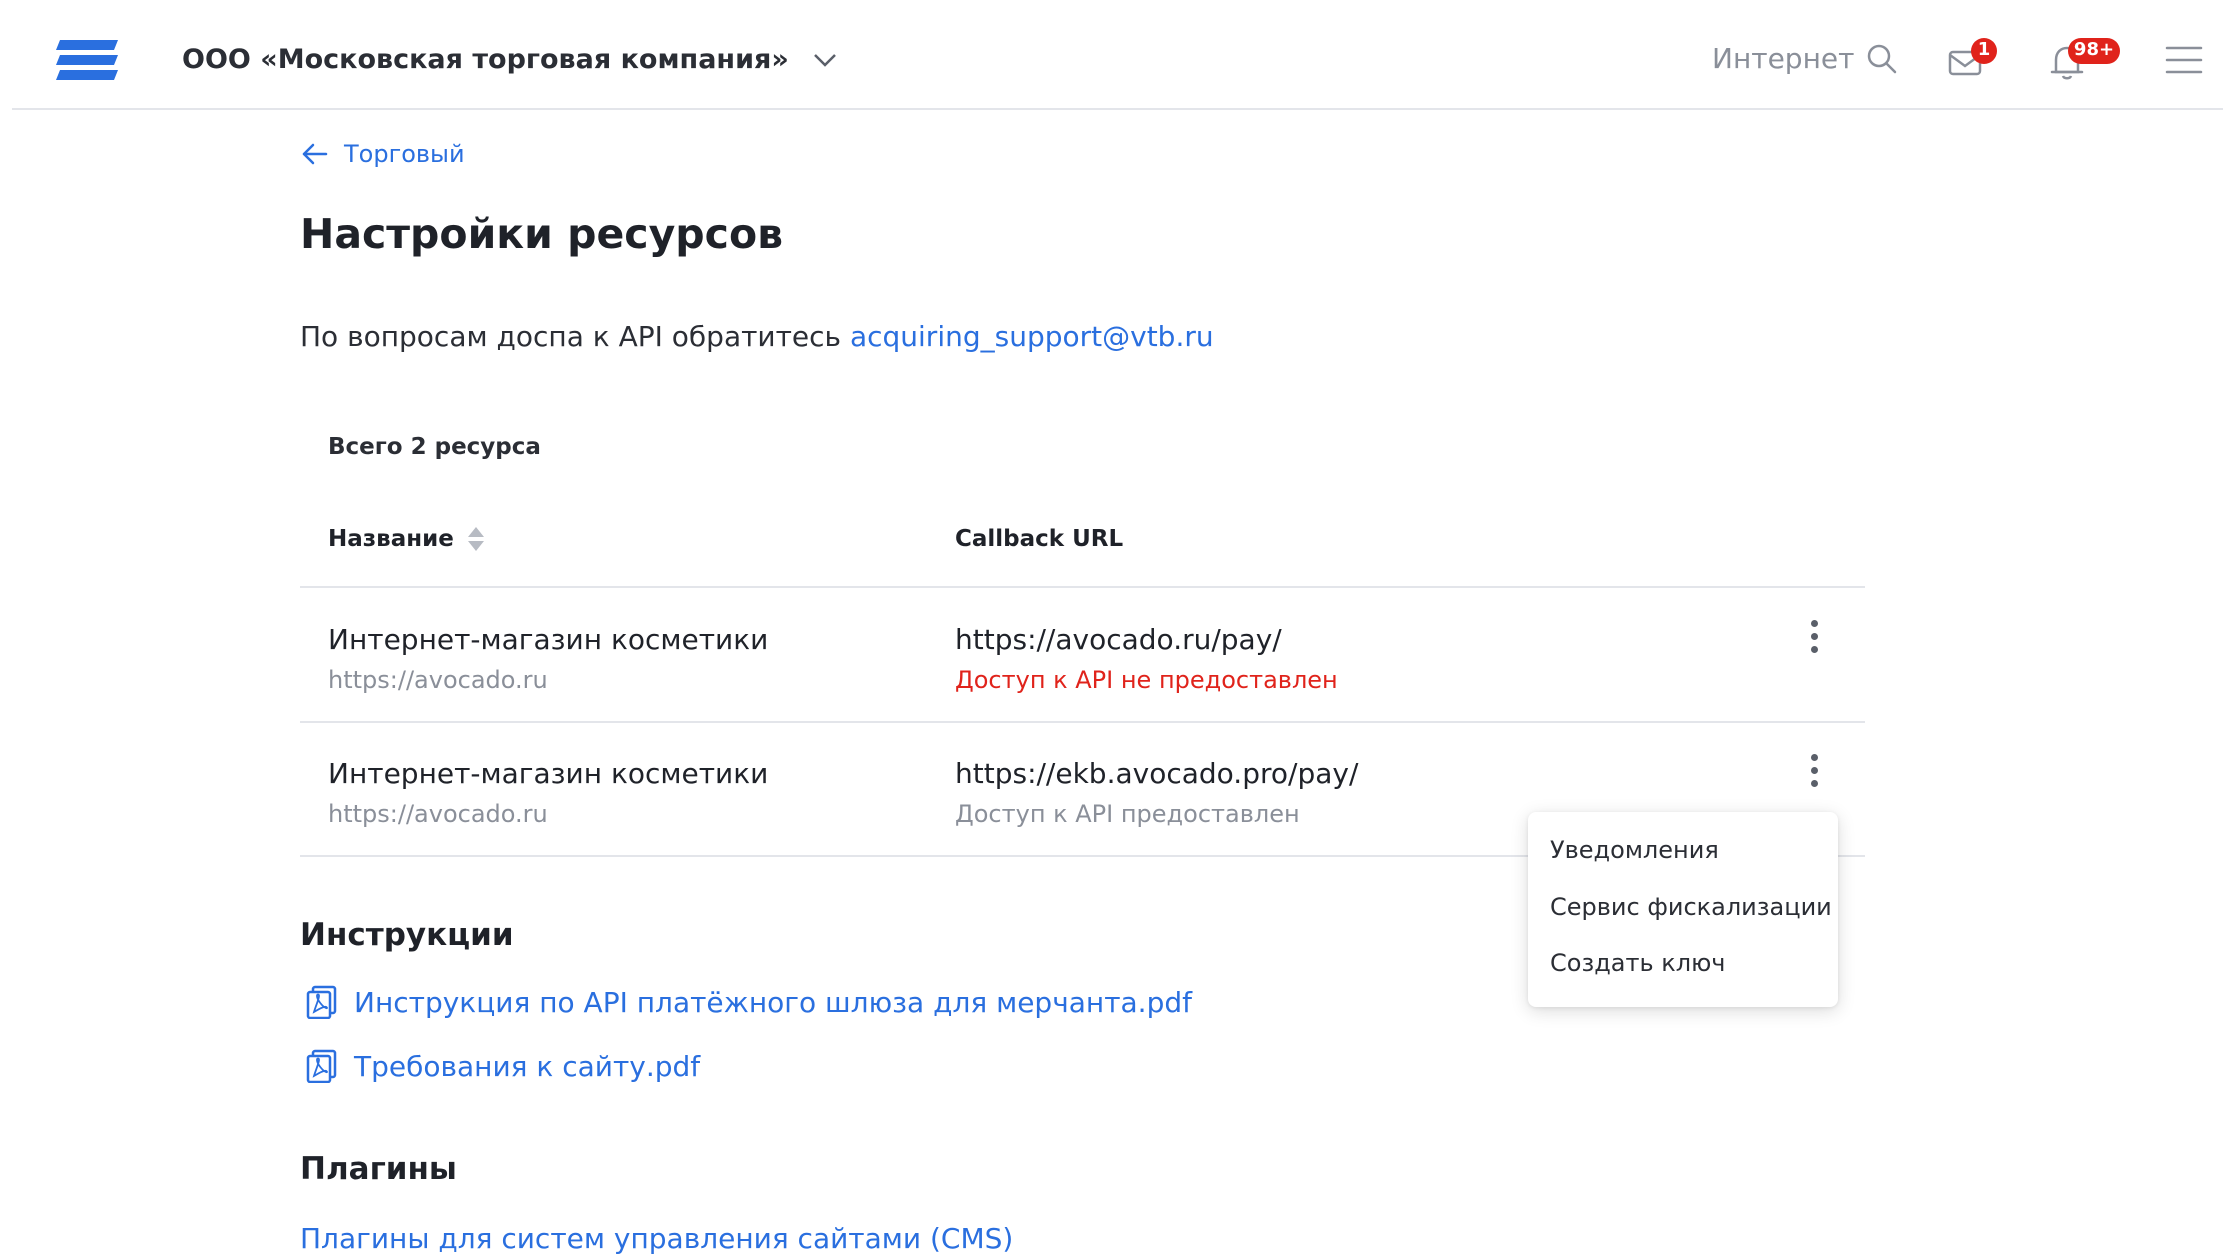  I want to click on back-link: Торговый, so click(383, 154).